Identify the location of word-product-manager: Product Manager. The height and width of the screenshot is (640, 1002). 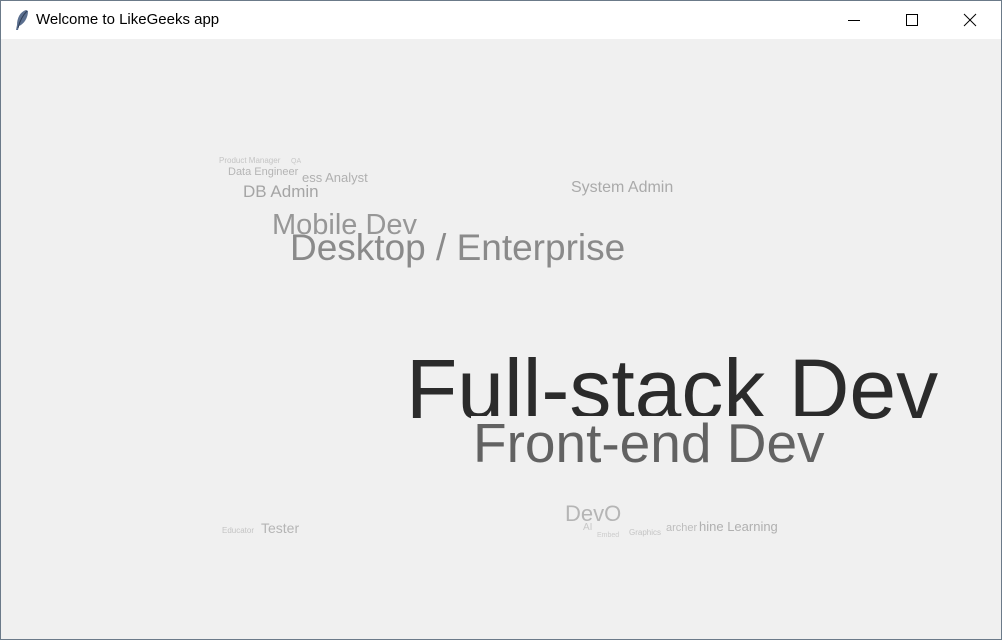
(250, 160).